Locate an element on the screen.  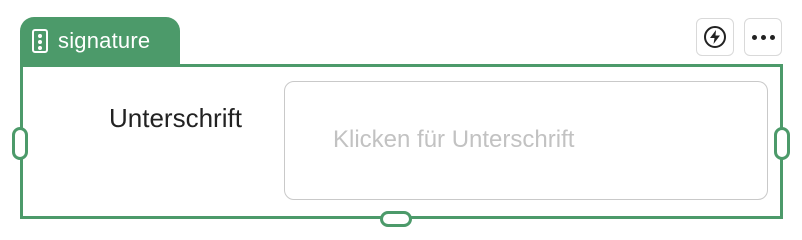
more-horizontal-icon is located at coordinates (763, 37).